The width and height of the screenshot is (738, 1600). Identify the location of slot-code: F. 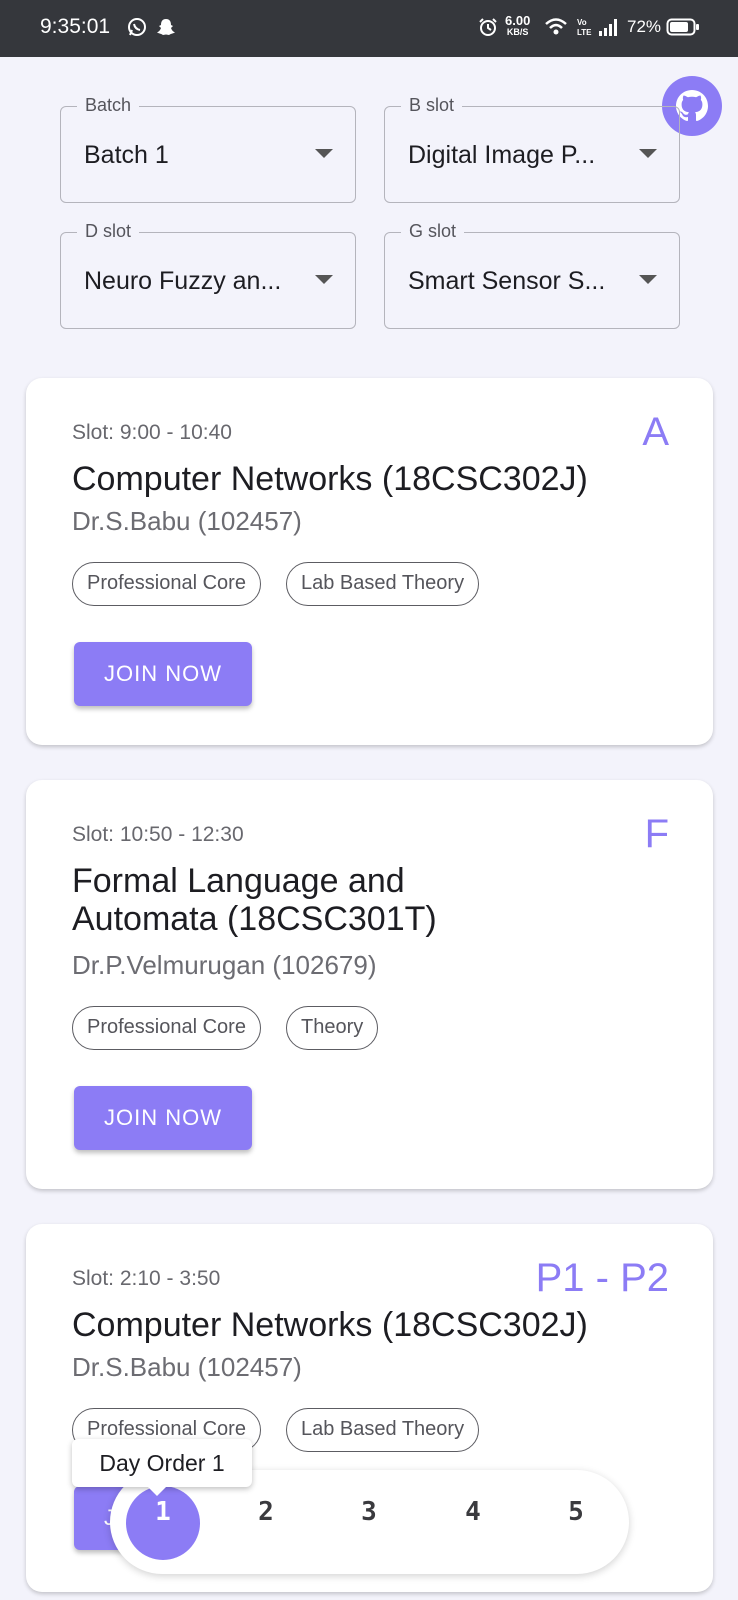
(656, 834).